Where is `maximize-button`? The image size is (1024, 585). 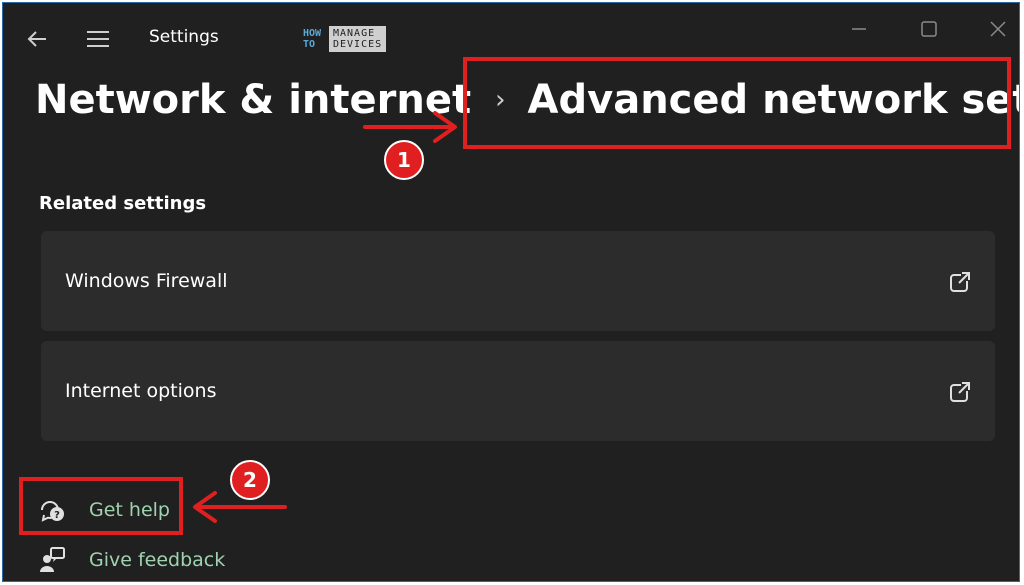 maximize-button is located at coordinates (929, 29).